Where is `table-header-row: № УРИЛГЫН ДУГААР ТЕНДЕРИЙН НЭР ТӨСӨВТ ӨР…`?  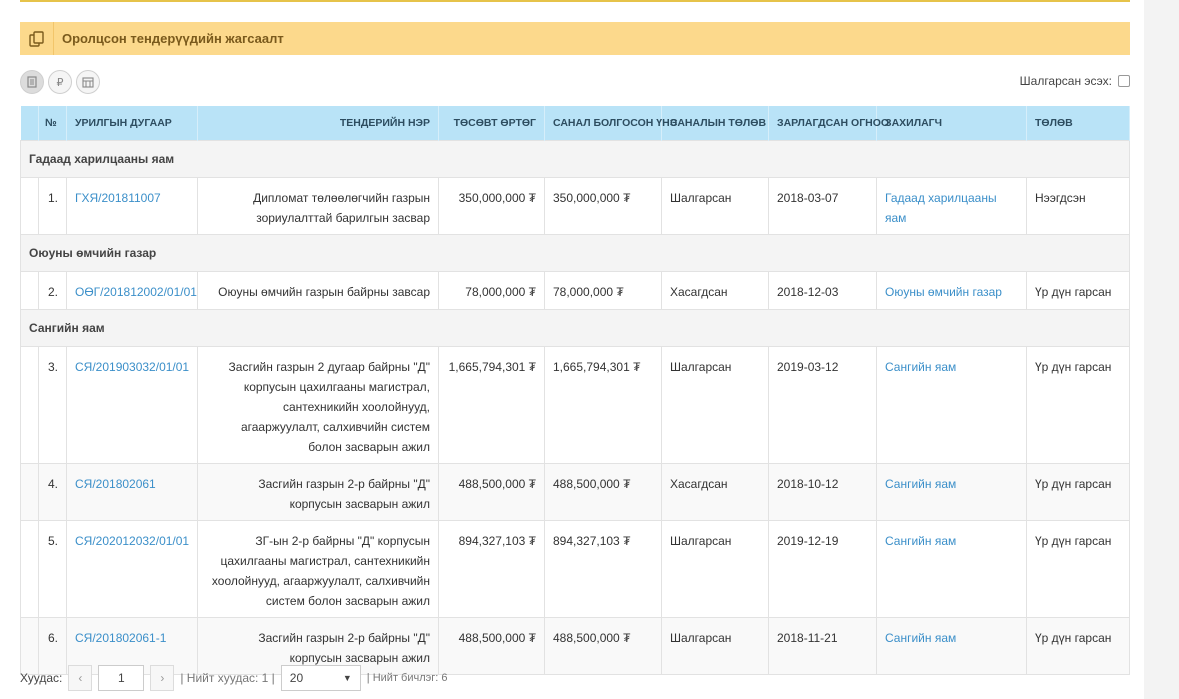
table-header-row: № УРИЛГЫН ДУГААР ТЕНДЕРИЙН НЭР ТӨСӨВТ ӨР… is located at coordinates (575, 123).